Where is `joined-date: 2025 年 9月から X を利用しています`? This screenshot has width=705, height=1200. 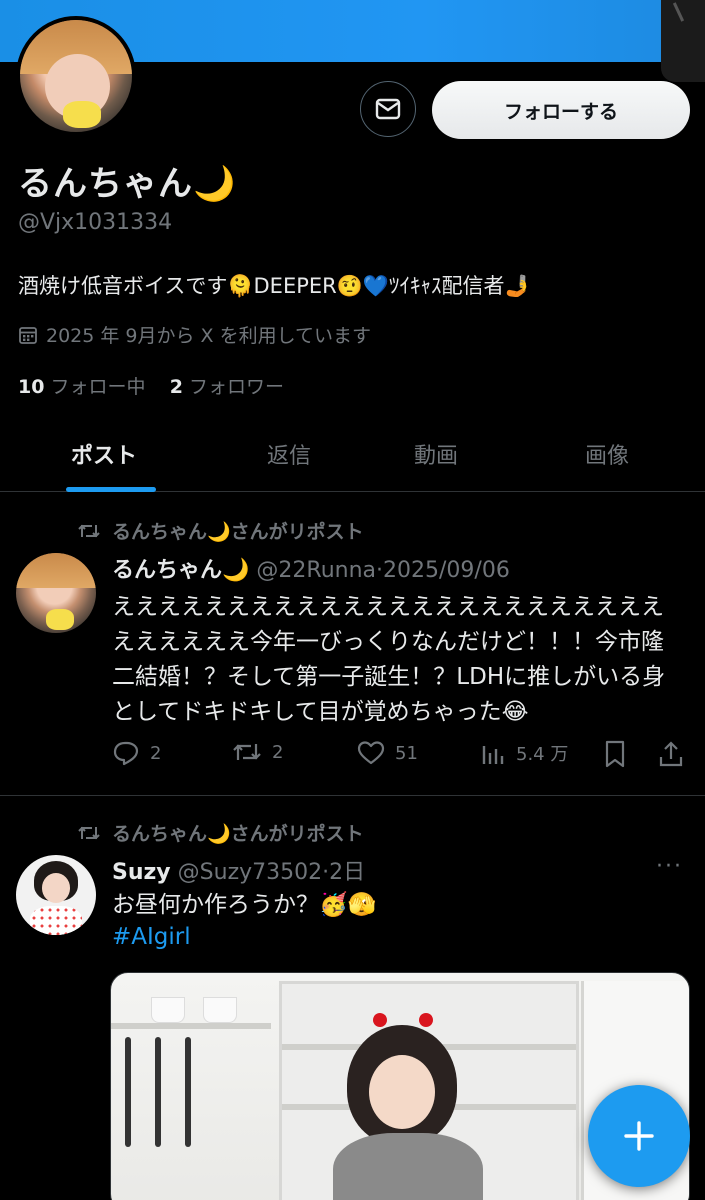 joined-date: 2025 年 9月から X を利用しています is located at coordinates (194, 334).